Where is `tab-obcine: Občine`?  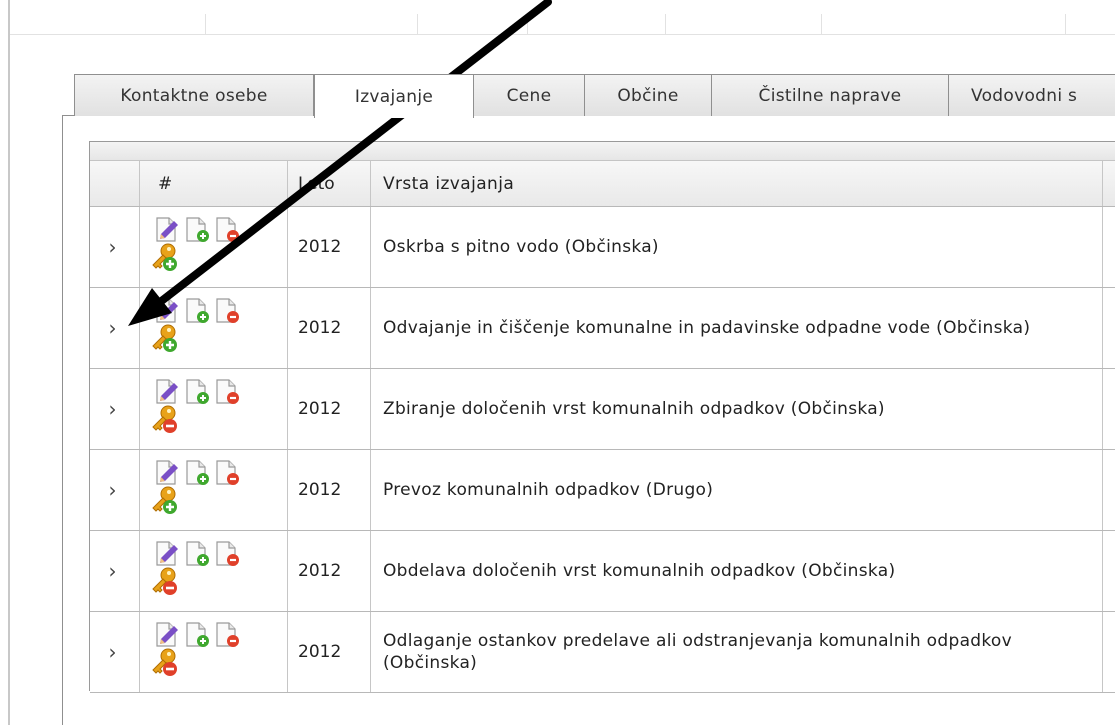
tab-obcine: Občine is located at coordinates (648, 95).